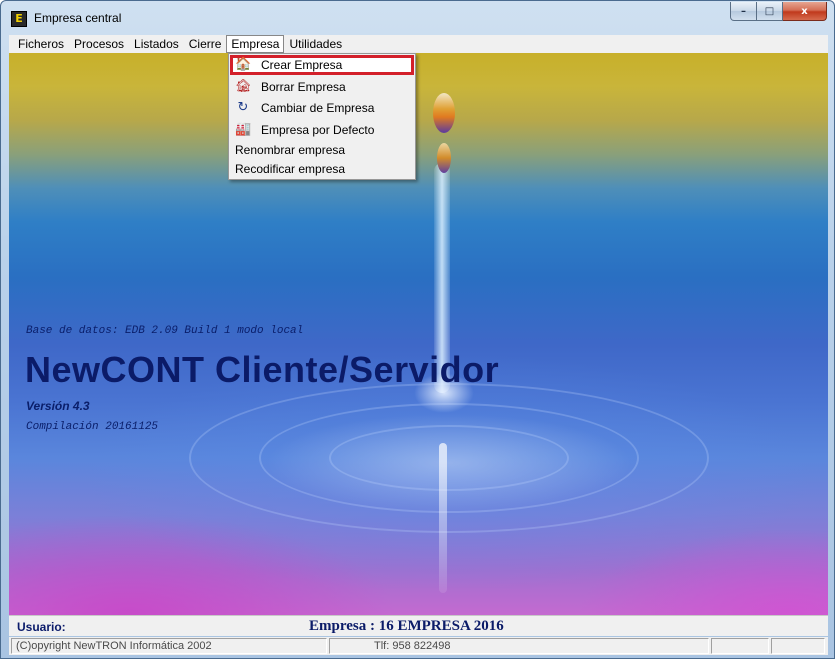 This screenshot has width=835, height=659. I want to click on menu-item-crear-empresa: 🏠 Crear Empresa, so click(322, 65).